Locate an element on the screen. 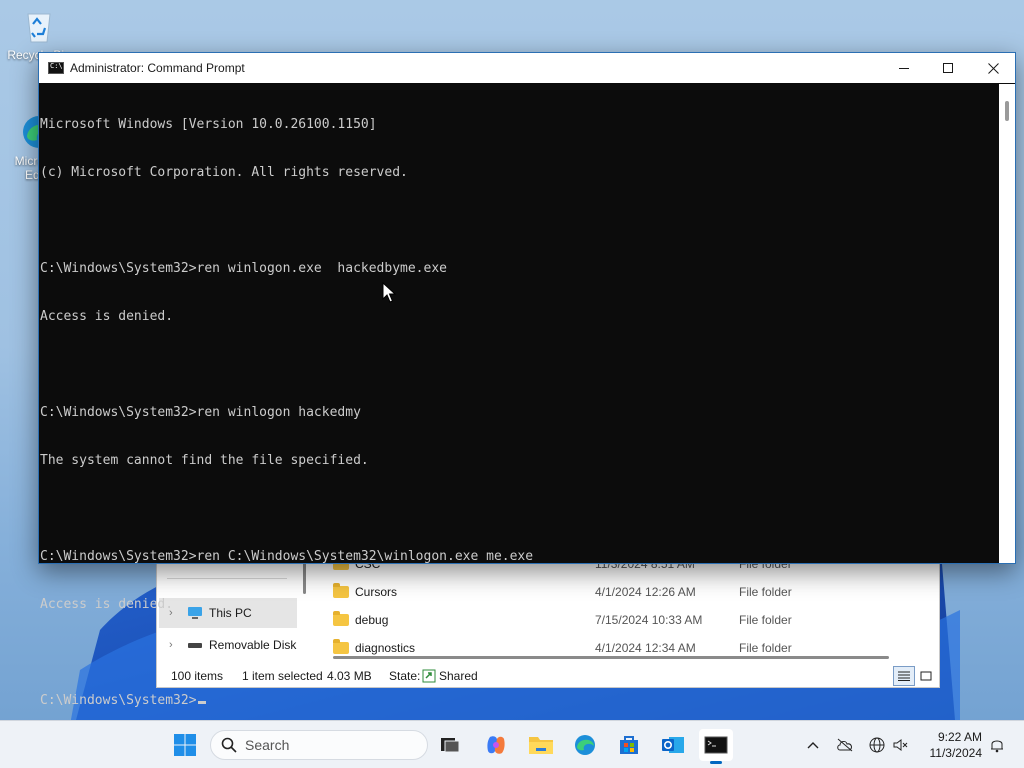  store-button is located at coordinates (629, 745).